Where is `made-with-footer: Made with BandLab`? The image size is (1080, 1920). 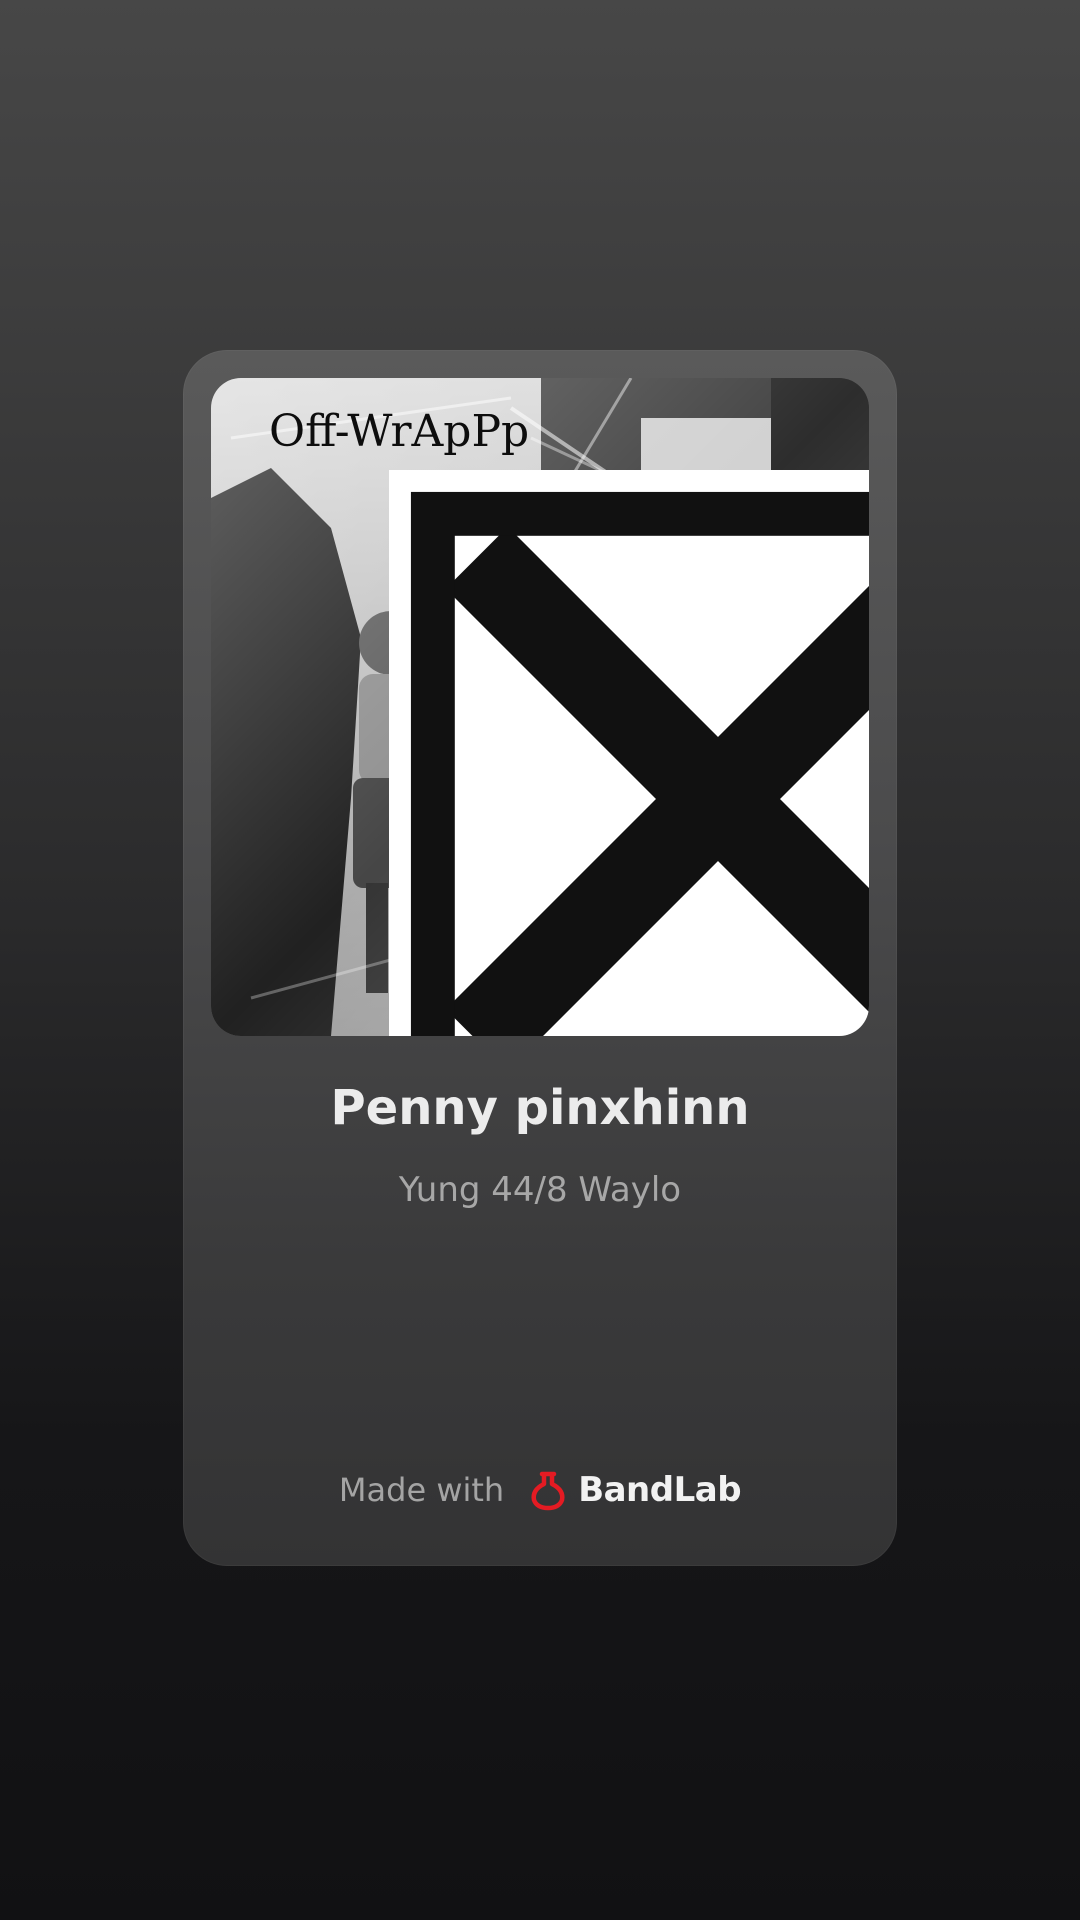 made-with-footer: Made with BandLab is located at coordinates (540, 1490).